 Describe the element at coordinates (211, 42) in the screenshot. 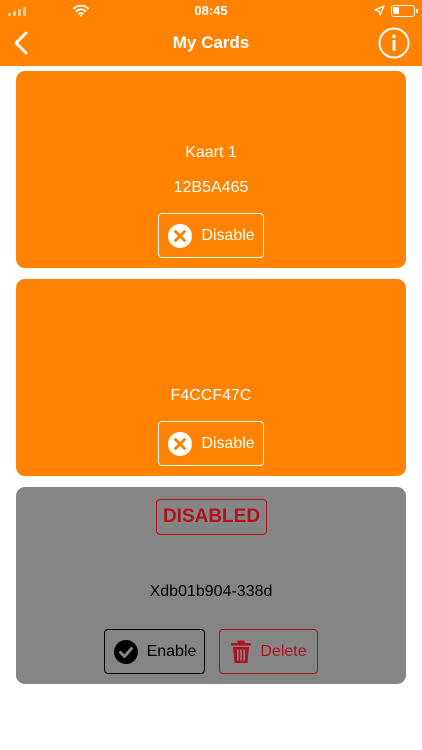

I see `page-title: My Cards` at that location.